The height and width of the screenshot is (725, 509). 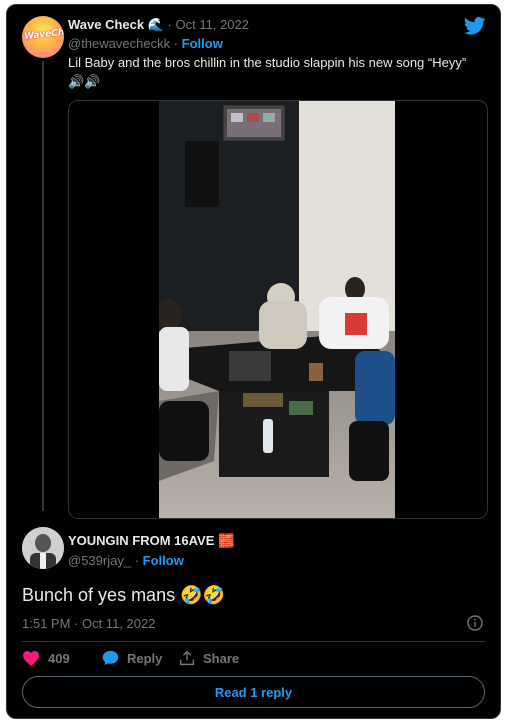 I want to click on youngin-avatar, so click(x=43, y=548).